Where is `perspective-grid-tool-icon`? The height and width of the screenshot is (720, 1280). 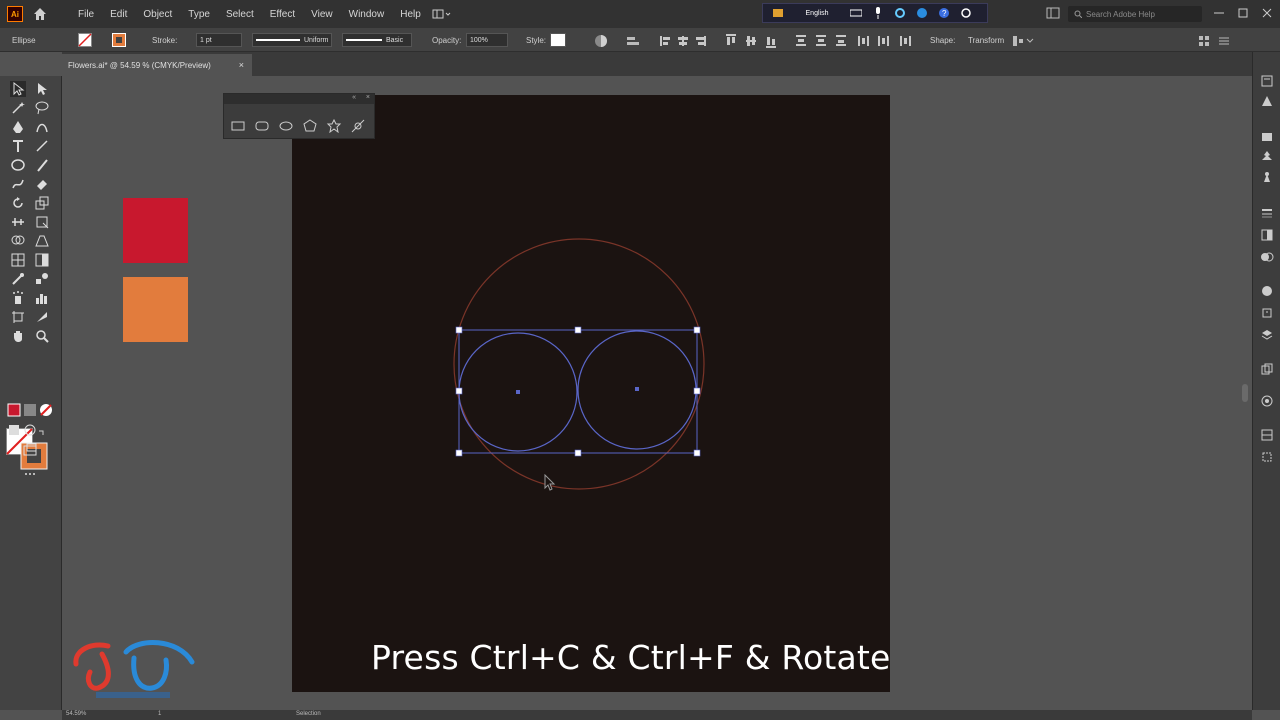
perspective-grid-tool-icon is located at coordinates (42, 241).